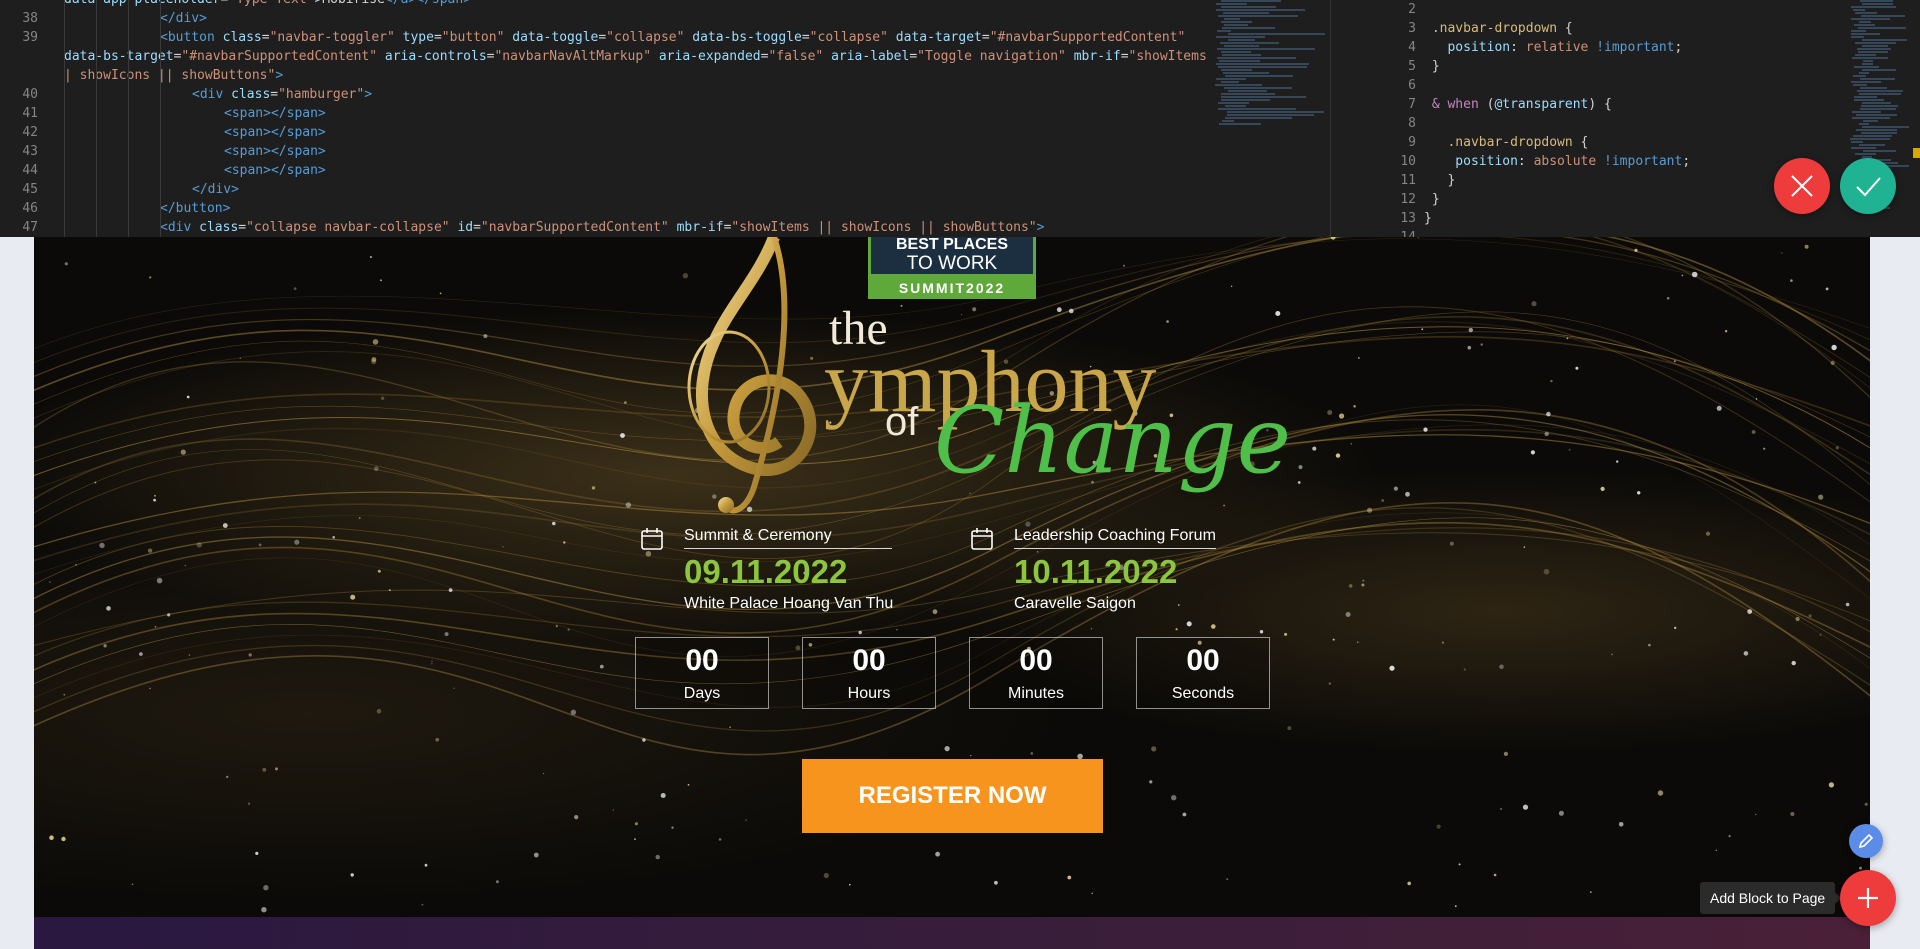 The height and width of the screenshot is (949, 1920). I want to click on code-token: >, so click(368, 94).